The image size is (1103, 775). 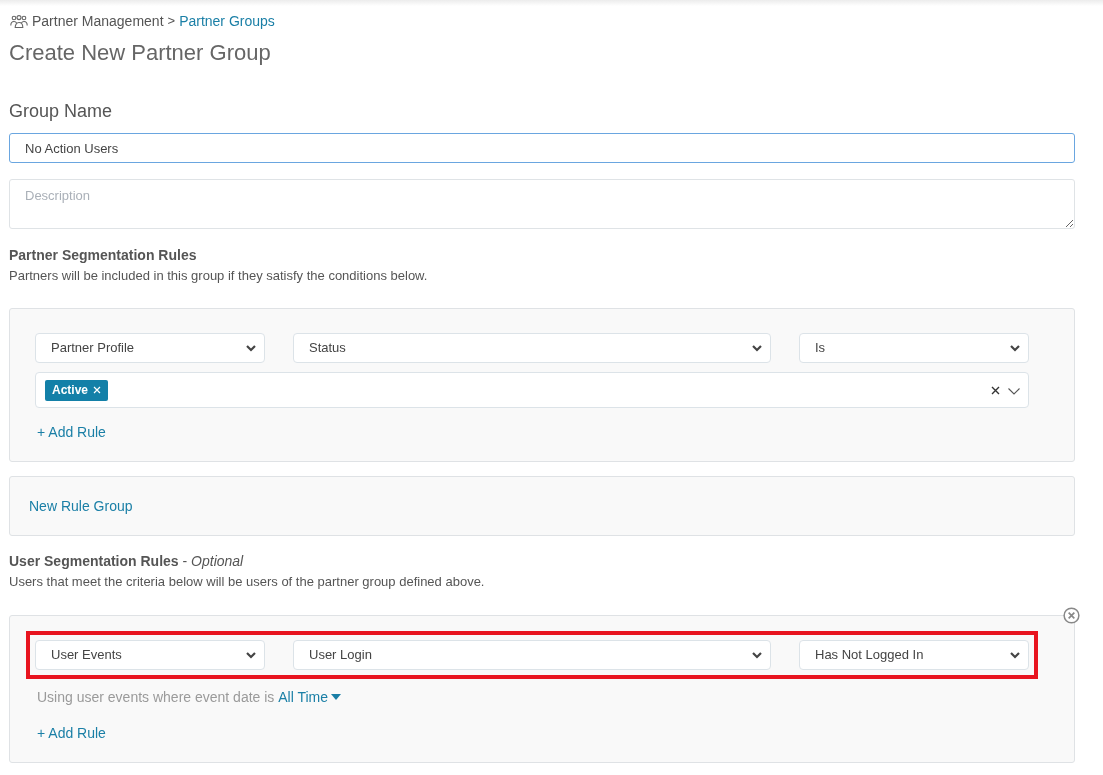 What do you see at coordinates (150, 348) in the screenshot?
I see `dropdown: Partner Profile` at bounding box center [150, 348].